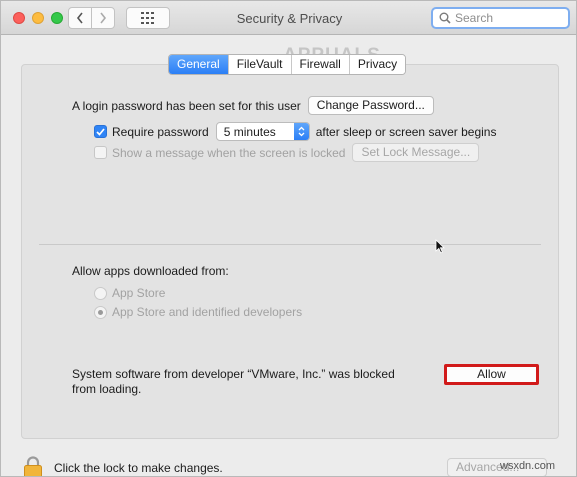 This screenshot has width=577, height=477. I want to click on section-divider, so click(290, 244).